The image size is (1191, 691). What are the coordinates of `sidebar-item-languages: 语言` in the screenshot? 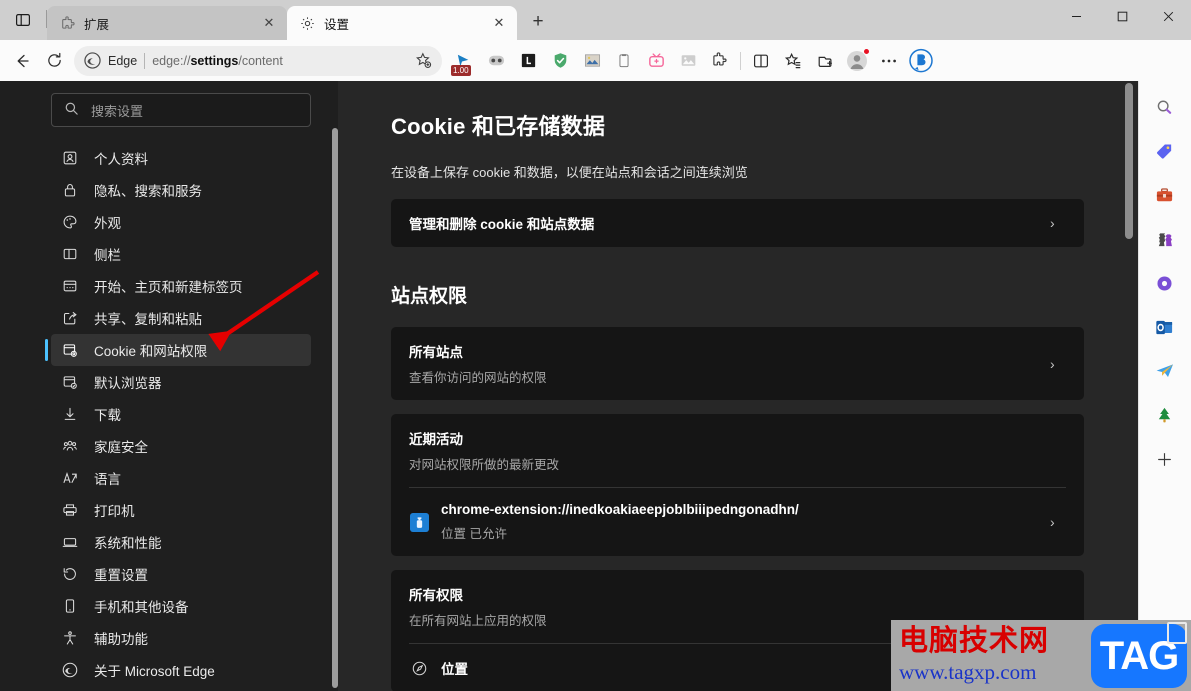 It's located at (181, 478).